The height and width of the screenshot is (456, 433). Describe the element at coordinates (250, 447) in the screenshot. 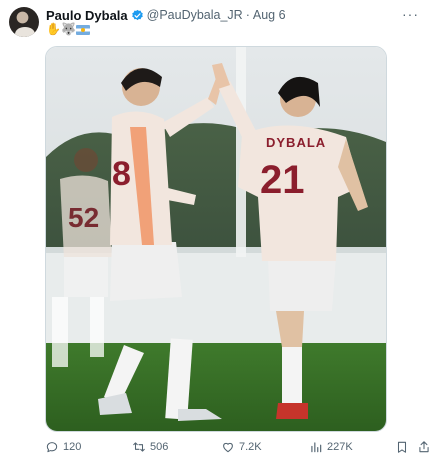

I see `like-count: 7.2K` at that location.